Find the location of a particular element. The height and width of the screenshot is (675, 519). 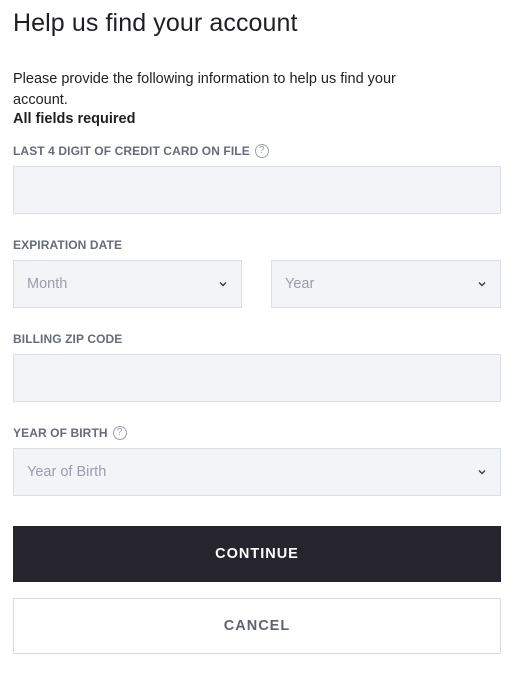

card-last4-field is located at coordinates (257, 190).